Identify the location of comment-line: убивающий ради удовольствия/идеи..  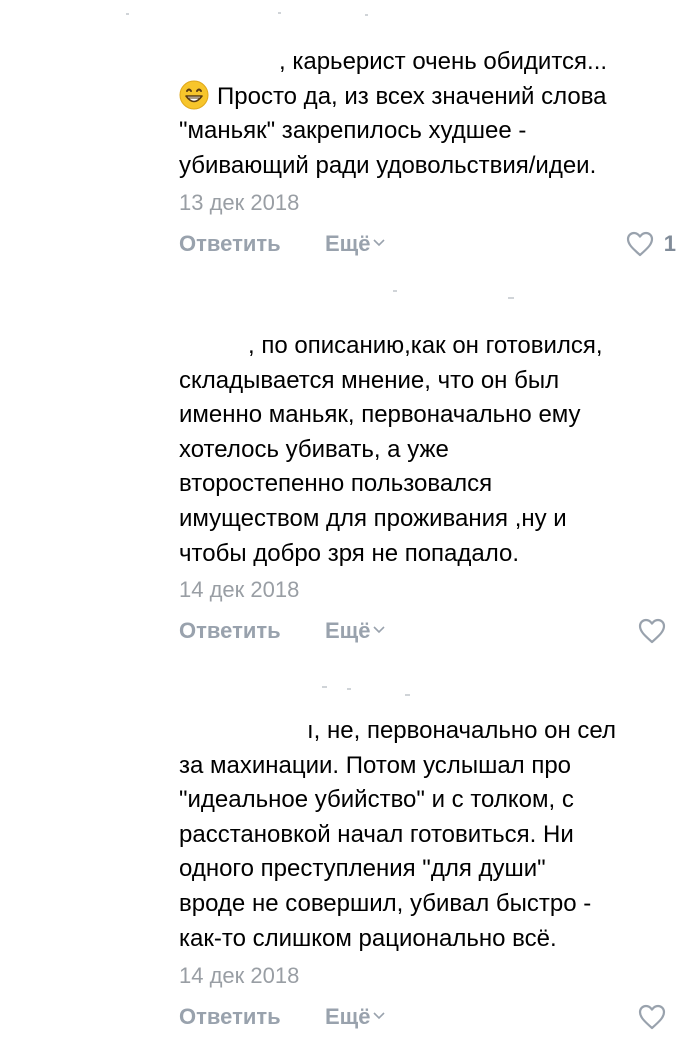
(388, 165).